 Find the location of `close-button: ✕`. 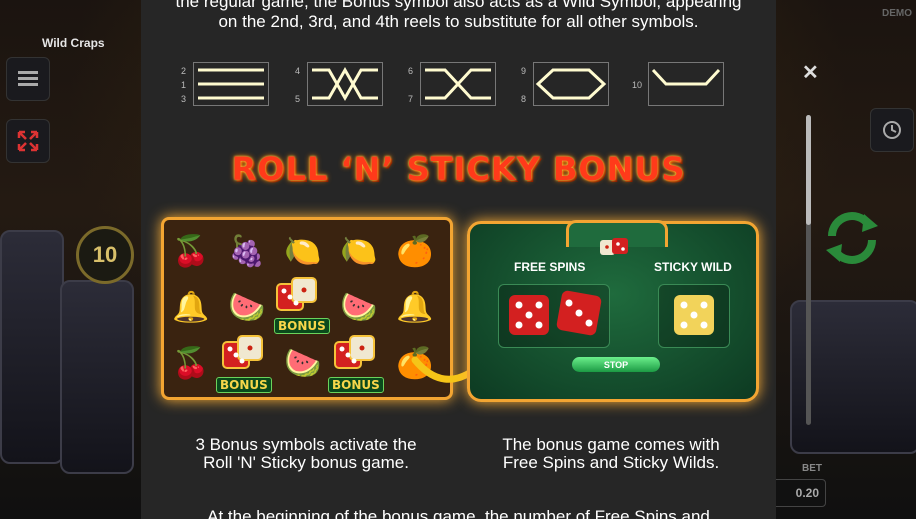

close-button: ✕ is located at coordinates (810, 72).